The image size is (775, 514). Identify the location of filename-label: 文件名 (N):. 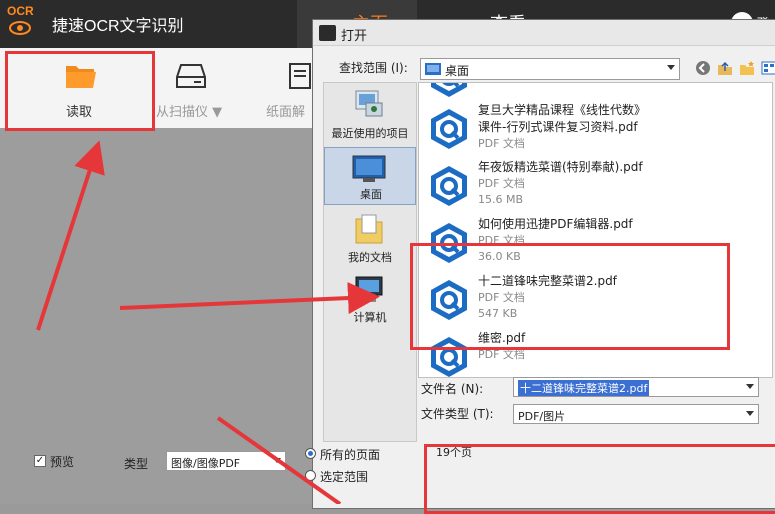
(452, 389).